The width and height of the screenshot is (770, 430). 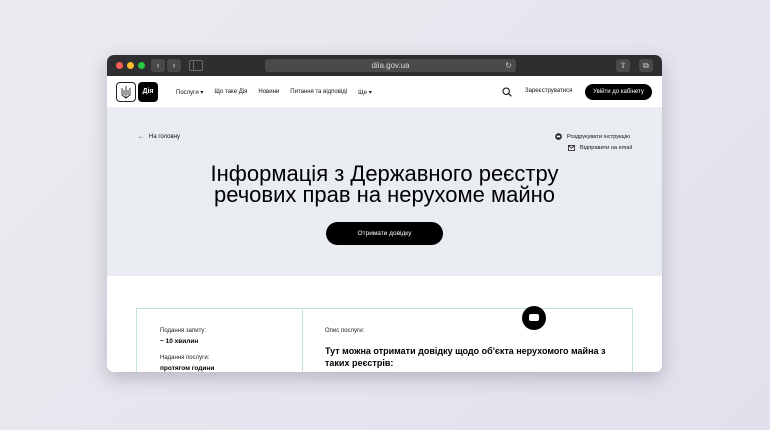 I want to click on minimize-window-button, so click(x=130, y=65).